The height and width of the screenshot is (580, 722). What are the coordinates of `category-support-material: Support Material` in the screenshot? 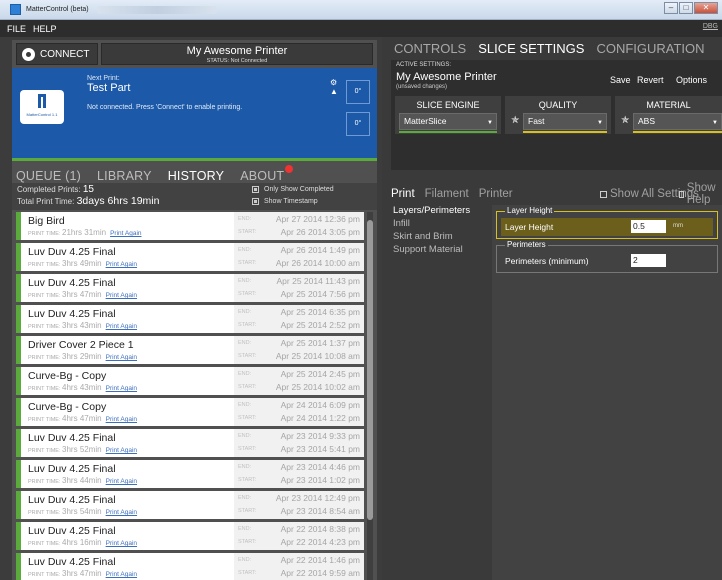 It's located at (440, 249).